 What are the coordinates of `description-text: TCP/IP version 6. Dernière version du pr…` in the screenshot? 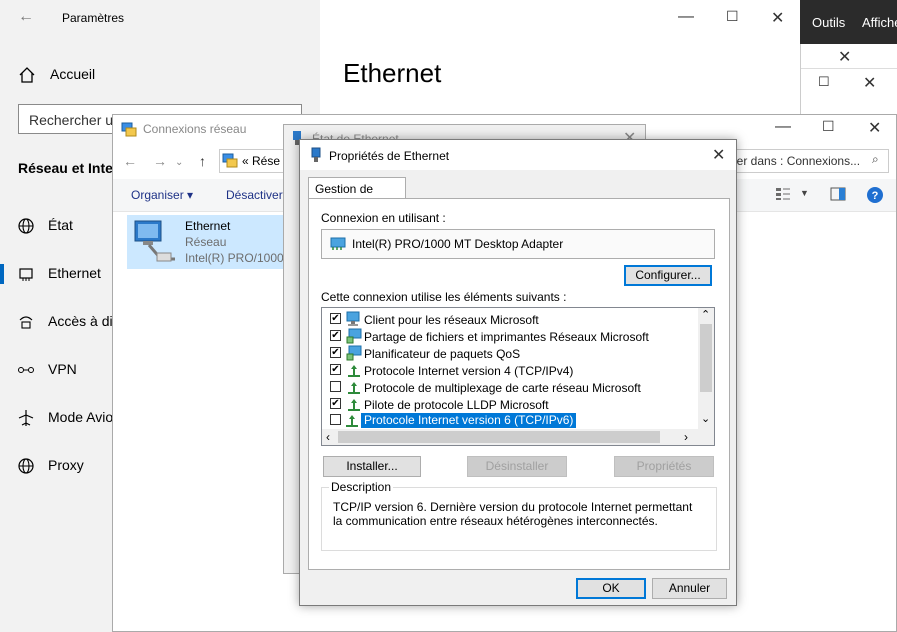 It's located at (513, 514).